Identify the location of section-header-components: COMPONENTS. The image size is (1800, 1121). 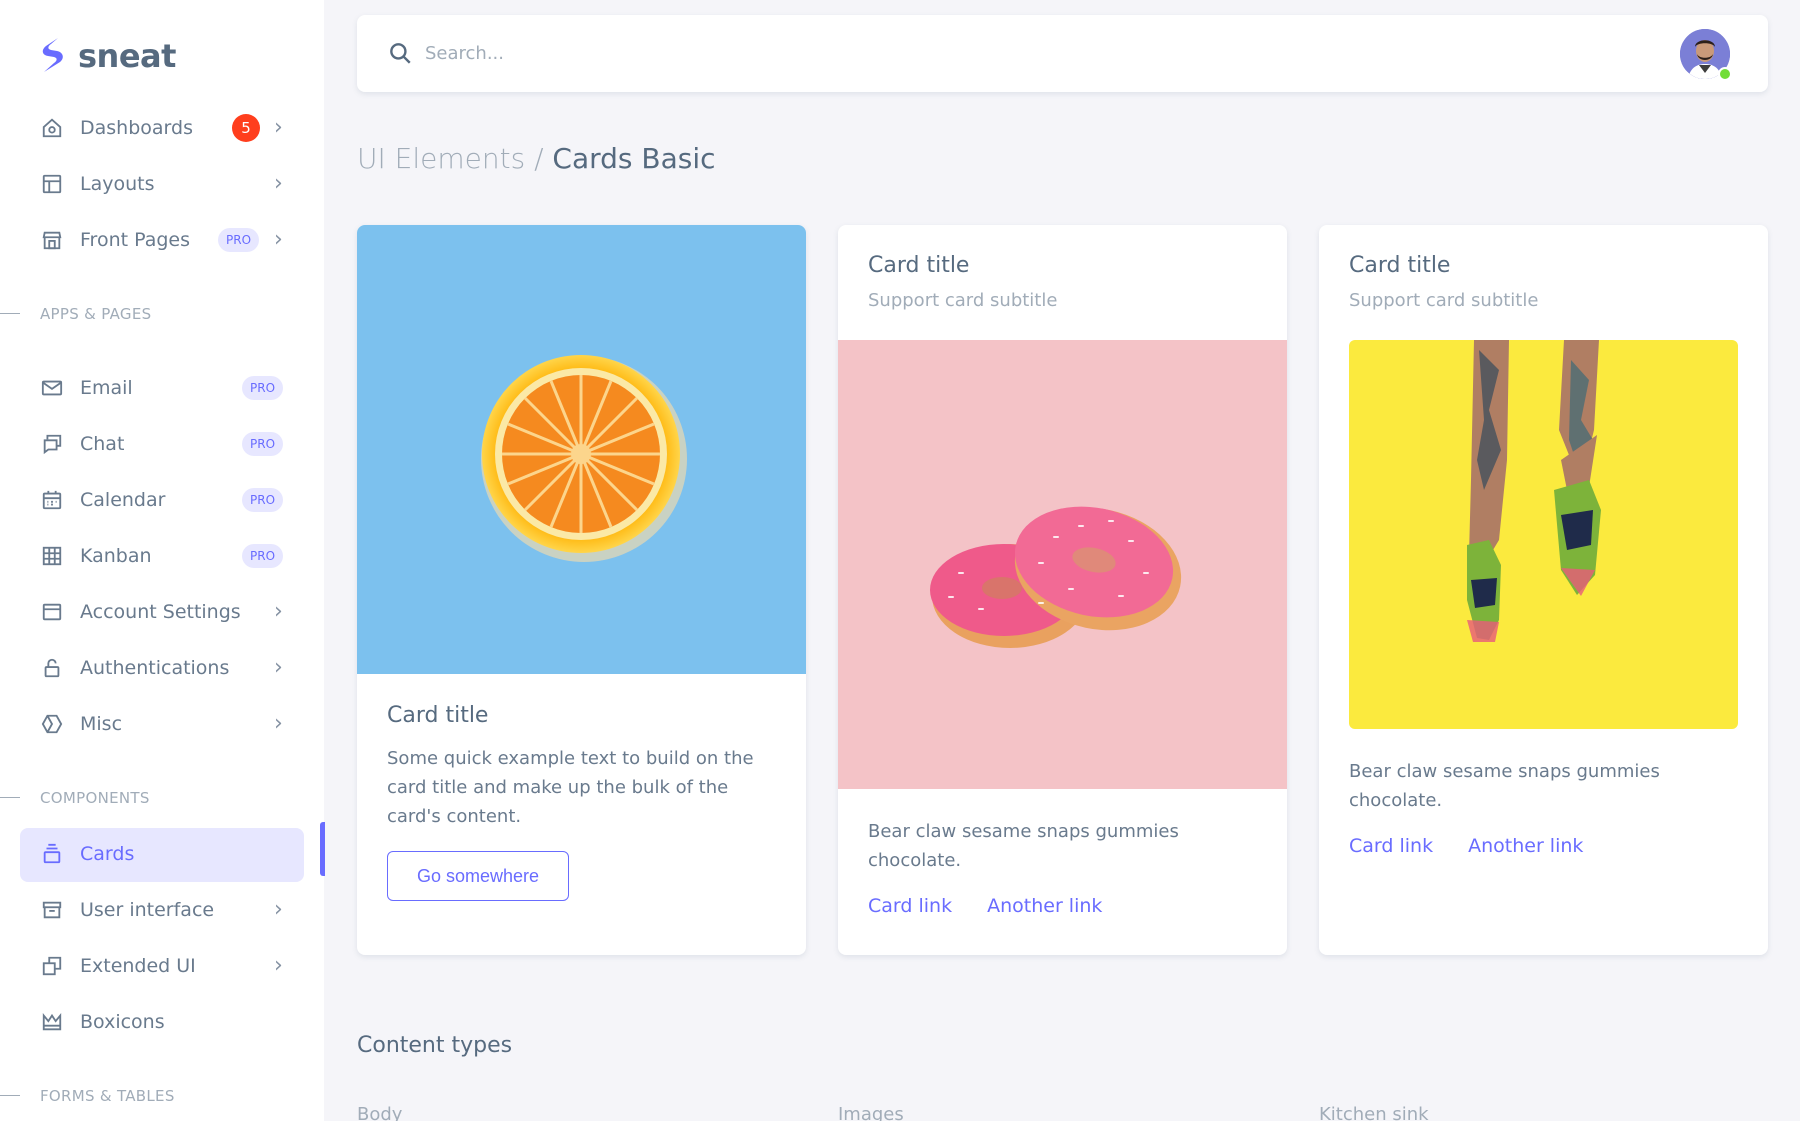
(162, 798).